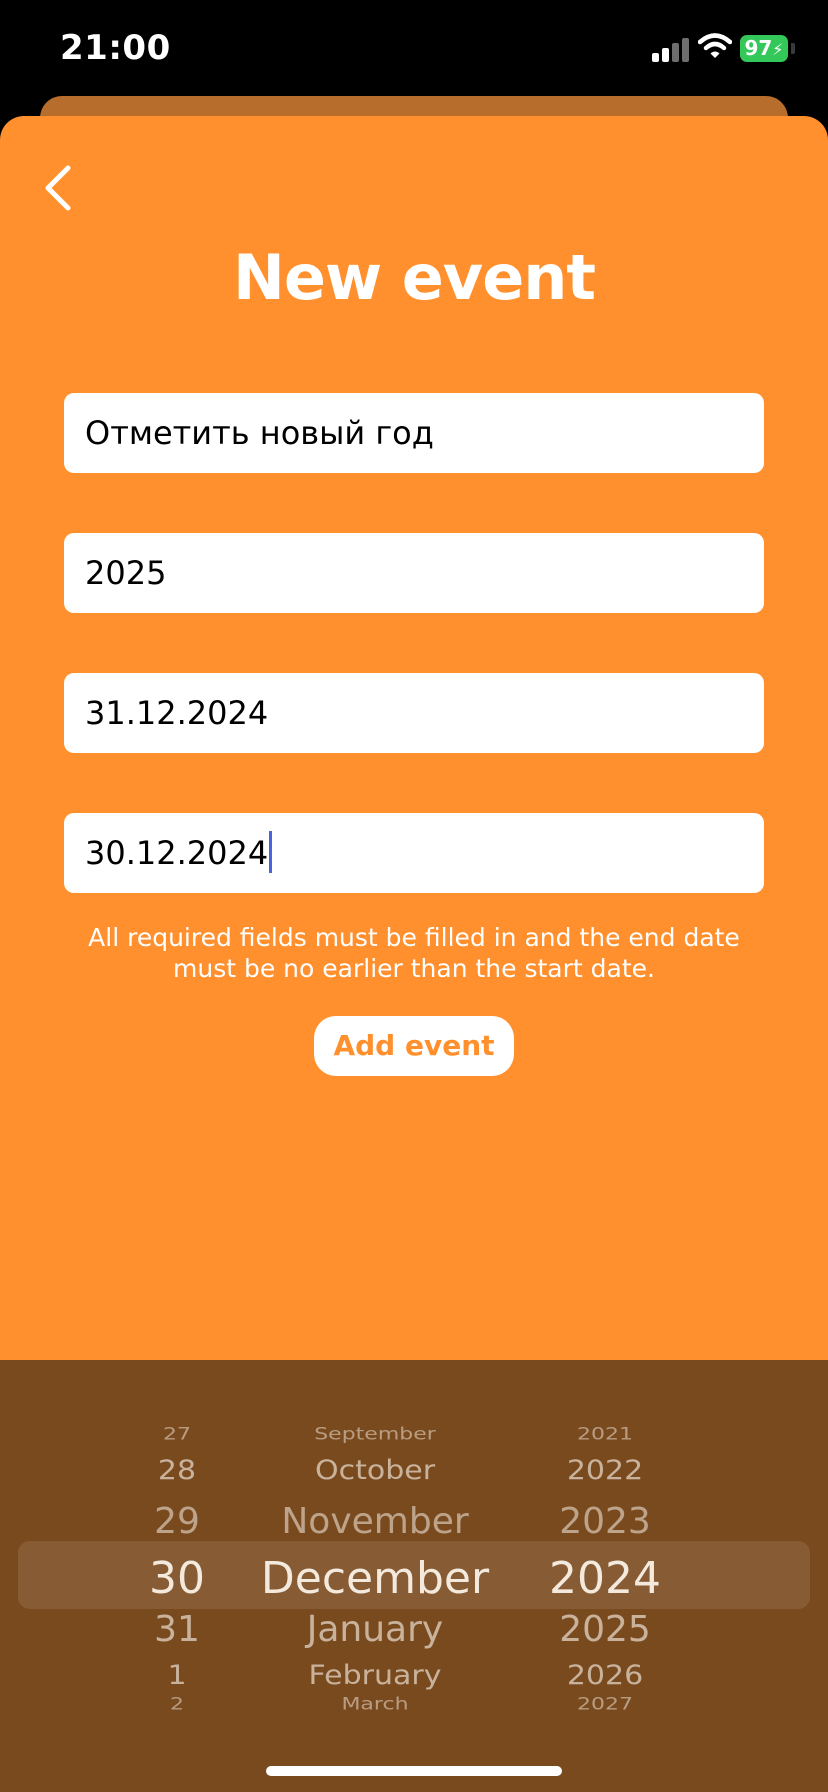 This screenshot has width=828, height=1792. Describe the element at coordinates (758, 48) in the screenshot. I see `battery-level: 97` at that location.